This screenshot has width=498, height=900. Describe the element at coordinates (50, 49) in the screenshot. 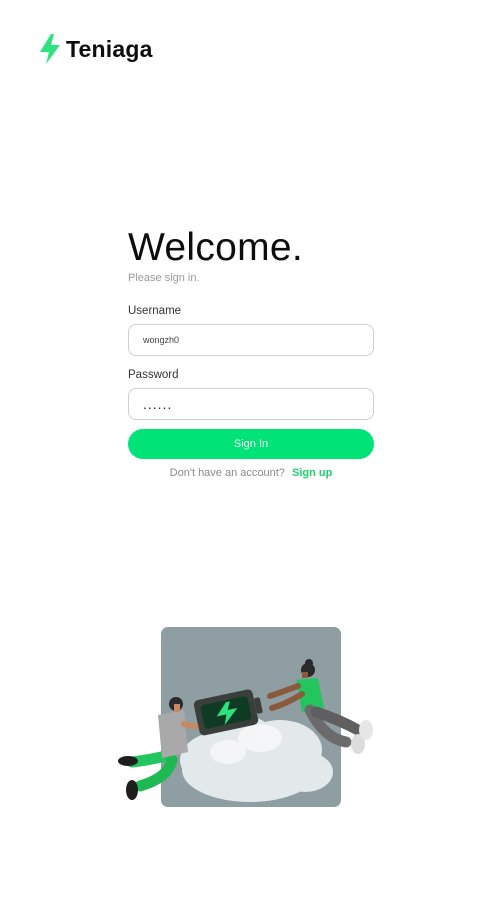

I see `lightning-bolt-icon` at that location.